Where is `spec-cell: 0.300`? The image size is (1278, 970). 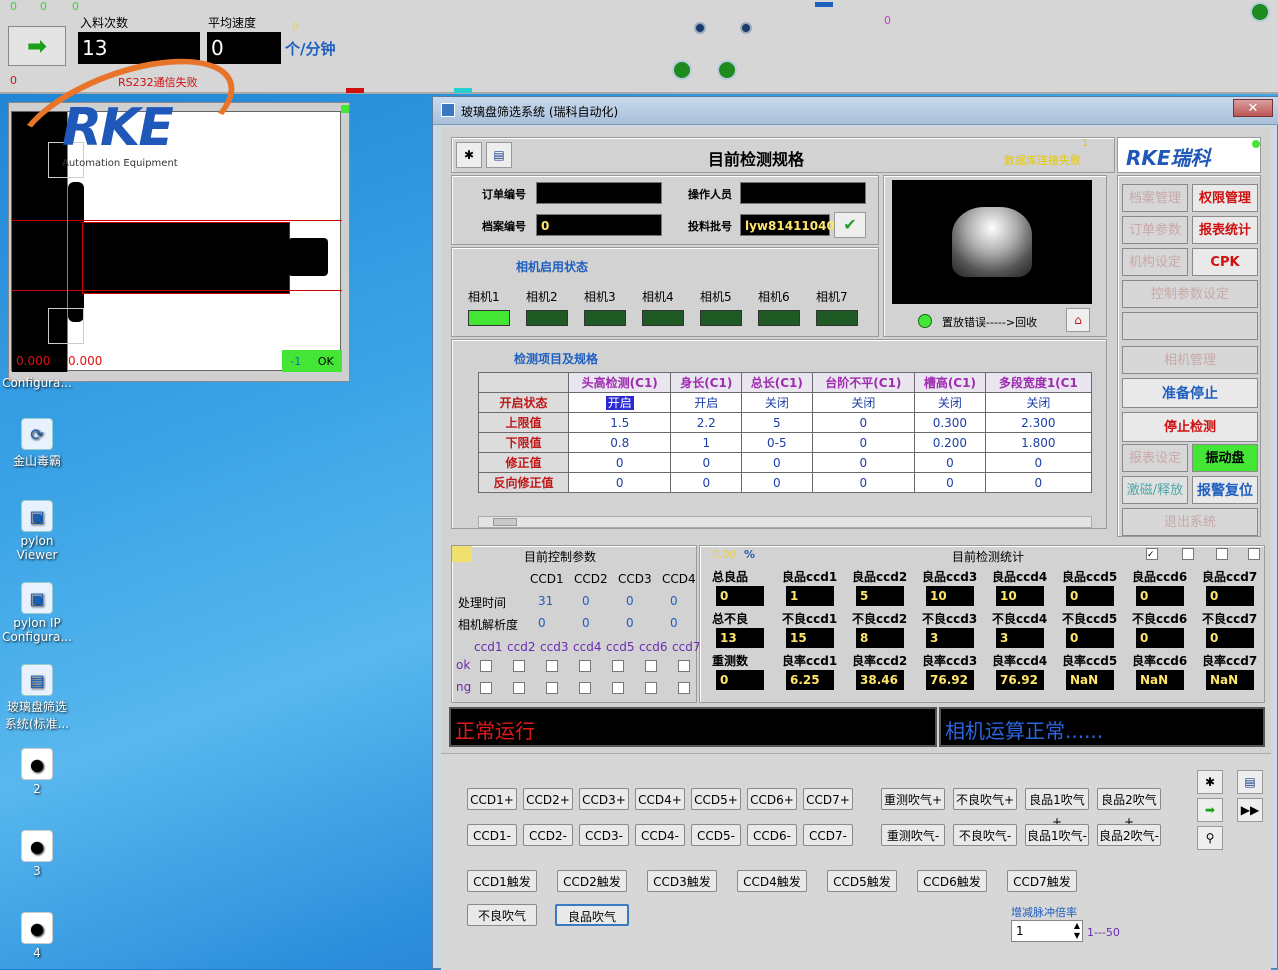 spec-cell: 0.300 is located at coordinates (950, 422).